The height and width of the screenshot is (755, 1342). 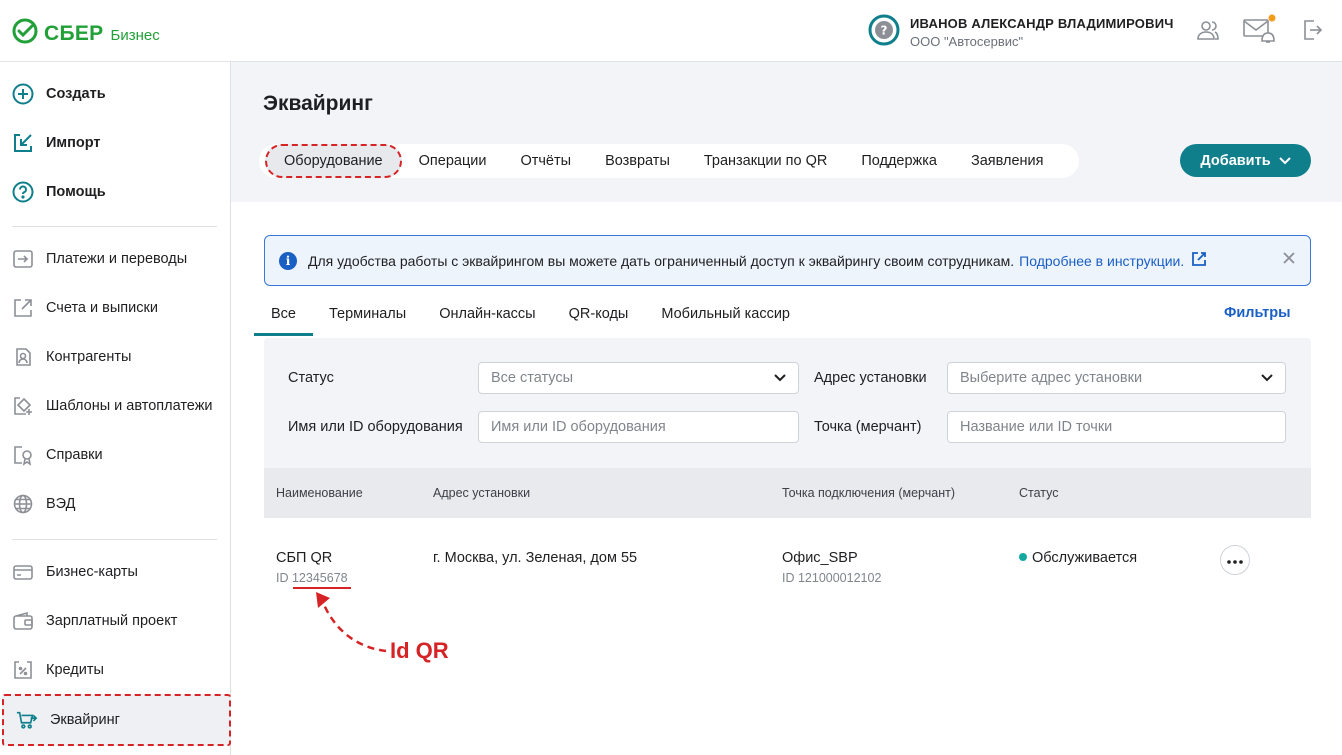 I want to click on logout-icon, so click(x=1312, y=32).